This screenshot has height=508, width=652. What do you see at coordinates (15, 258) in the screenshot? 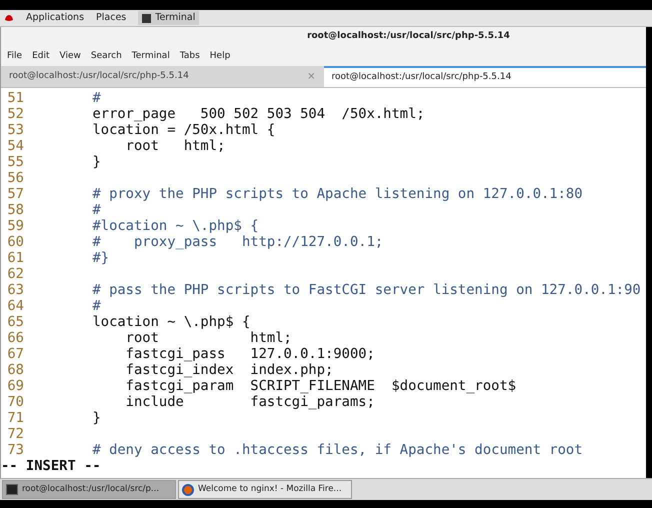
I see `line-number: 61` at bounding box center [15, 258].